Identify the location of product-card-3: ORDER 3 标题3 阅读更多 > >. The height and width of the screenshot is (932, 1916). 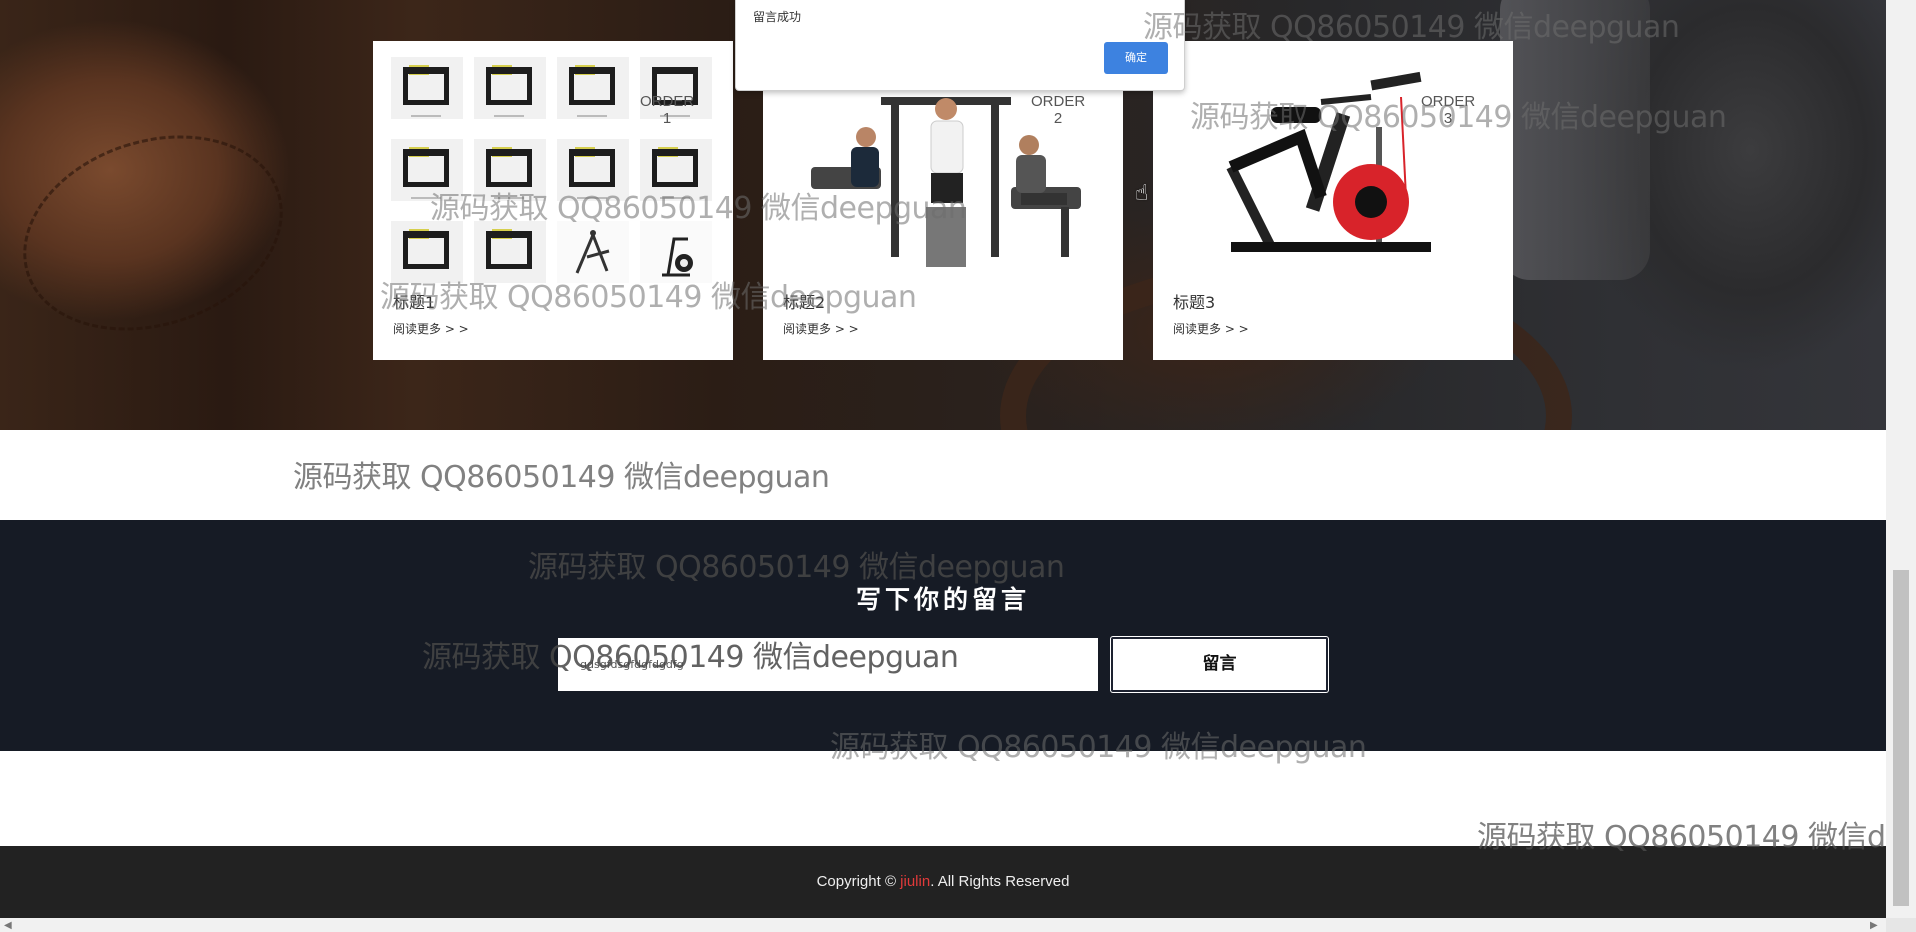
(1333, 200).